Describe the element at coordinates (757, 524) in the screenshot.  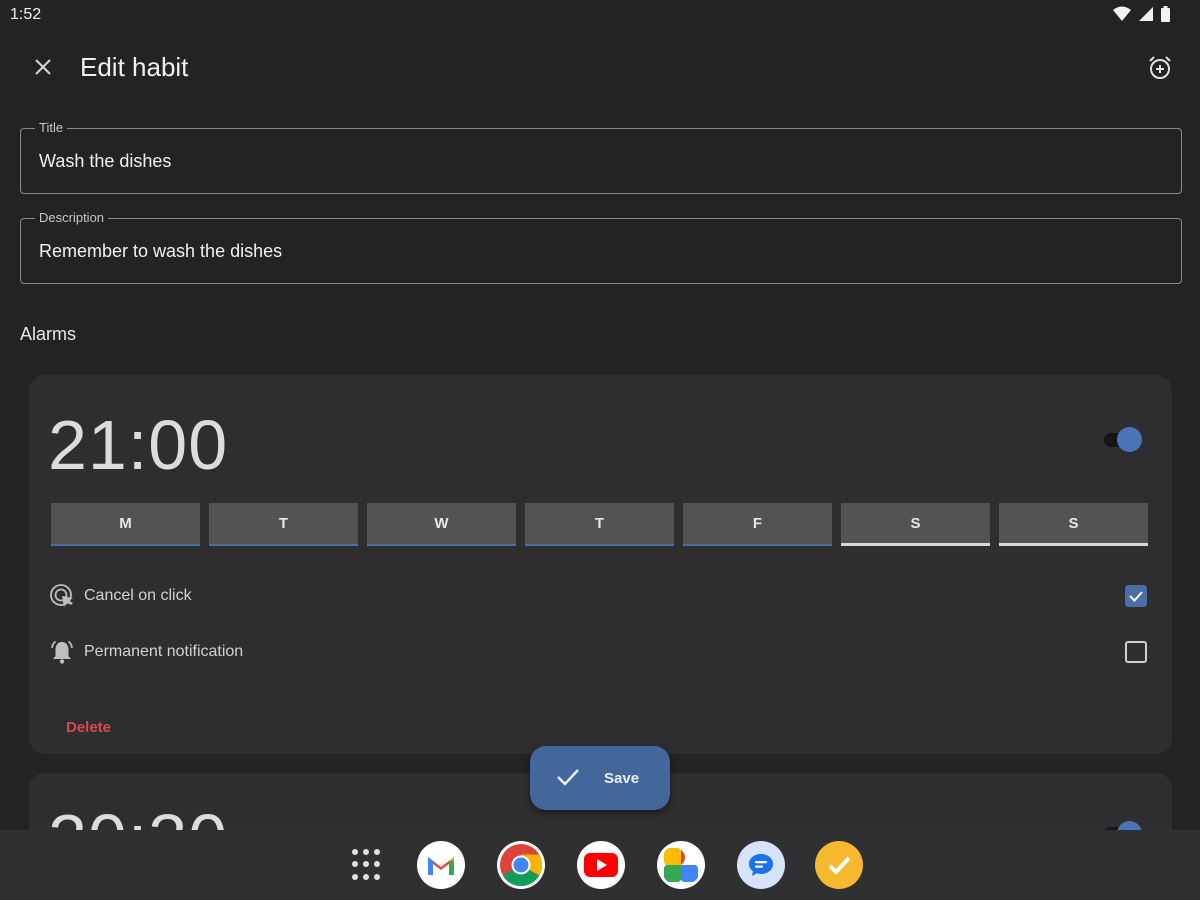
I see `day-friday: F` at that location.